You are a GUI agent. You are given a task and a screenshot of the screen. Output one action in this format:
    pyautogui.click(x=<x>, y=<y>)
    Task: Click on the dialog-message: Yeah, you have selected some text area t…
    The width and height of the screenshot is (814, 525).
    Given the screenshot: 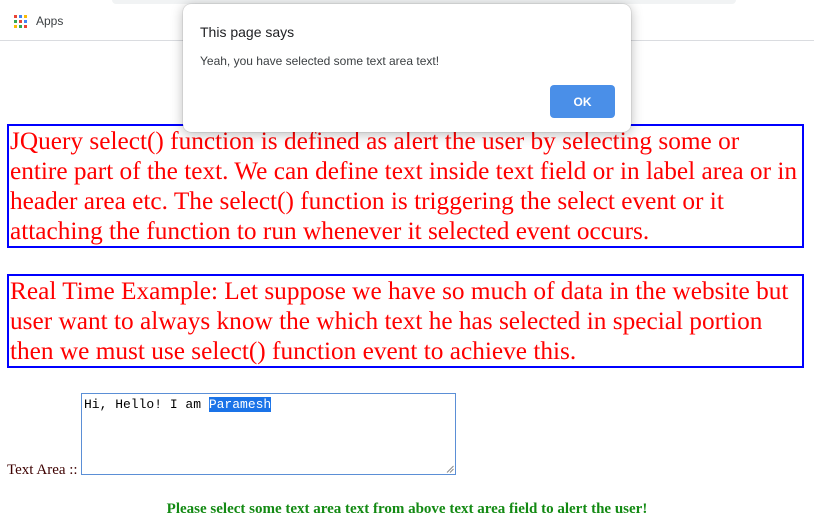 What is the action you would take?
    pyautogui.click(x=320, y=61)
    